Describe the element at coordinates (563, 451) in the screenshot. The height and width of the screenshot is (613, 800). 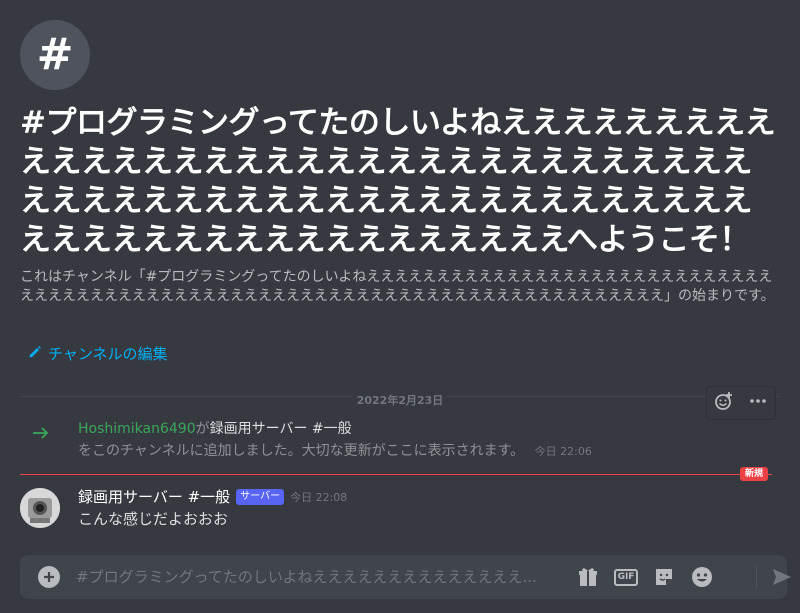
I see `system-message-time: 今日 22:06` at that location.